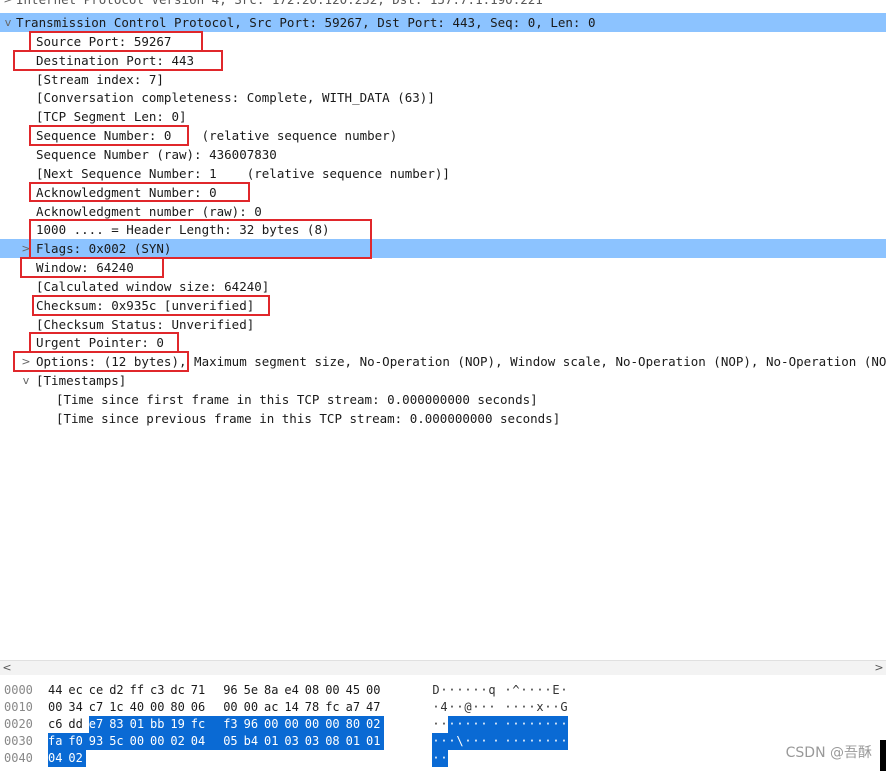 This screenshot has width=886, height=771. What do you see at coordinates (57, 690) in the screenshot?
I see `hex-byte: 44` at bounding box center [57, 690].